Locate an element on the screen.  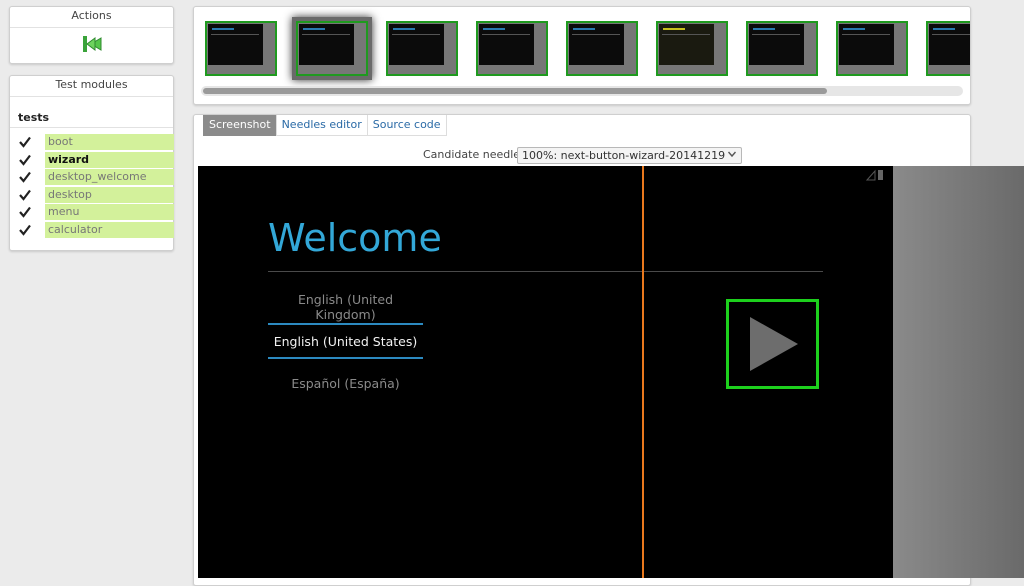
module-link: boot is located at coordinates (109, 142).